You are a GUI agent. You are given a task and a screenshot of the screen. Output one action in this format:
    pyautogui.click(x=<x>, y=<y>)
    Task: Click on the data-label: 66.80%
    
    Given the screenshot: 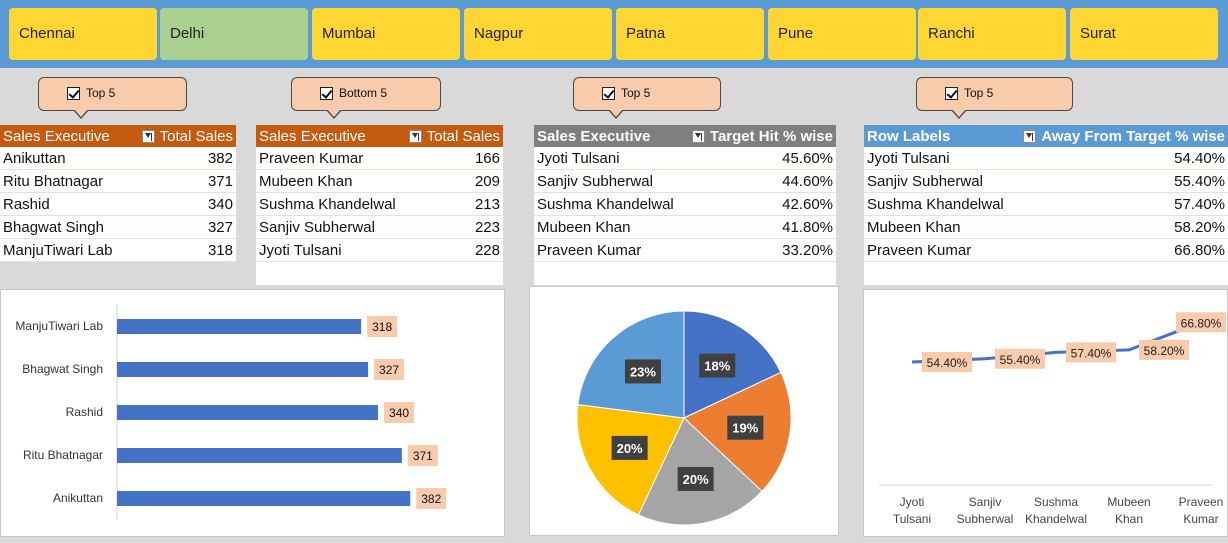 What is the action you would take?
    pyautogui.click(x=1201, y=323)
    